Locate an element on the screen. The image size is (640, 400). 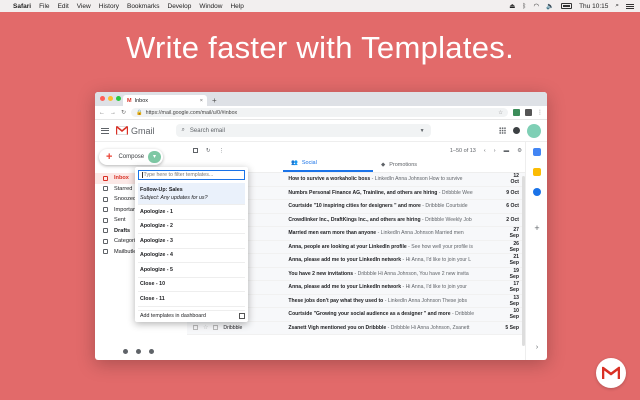
hangouts-icon is located at coordinates (138, 351).